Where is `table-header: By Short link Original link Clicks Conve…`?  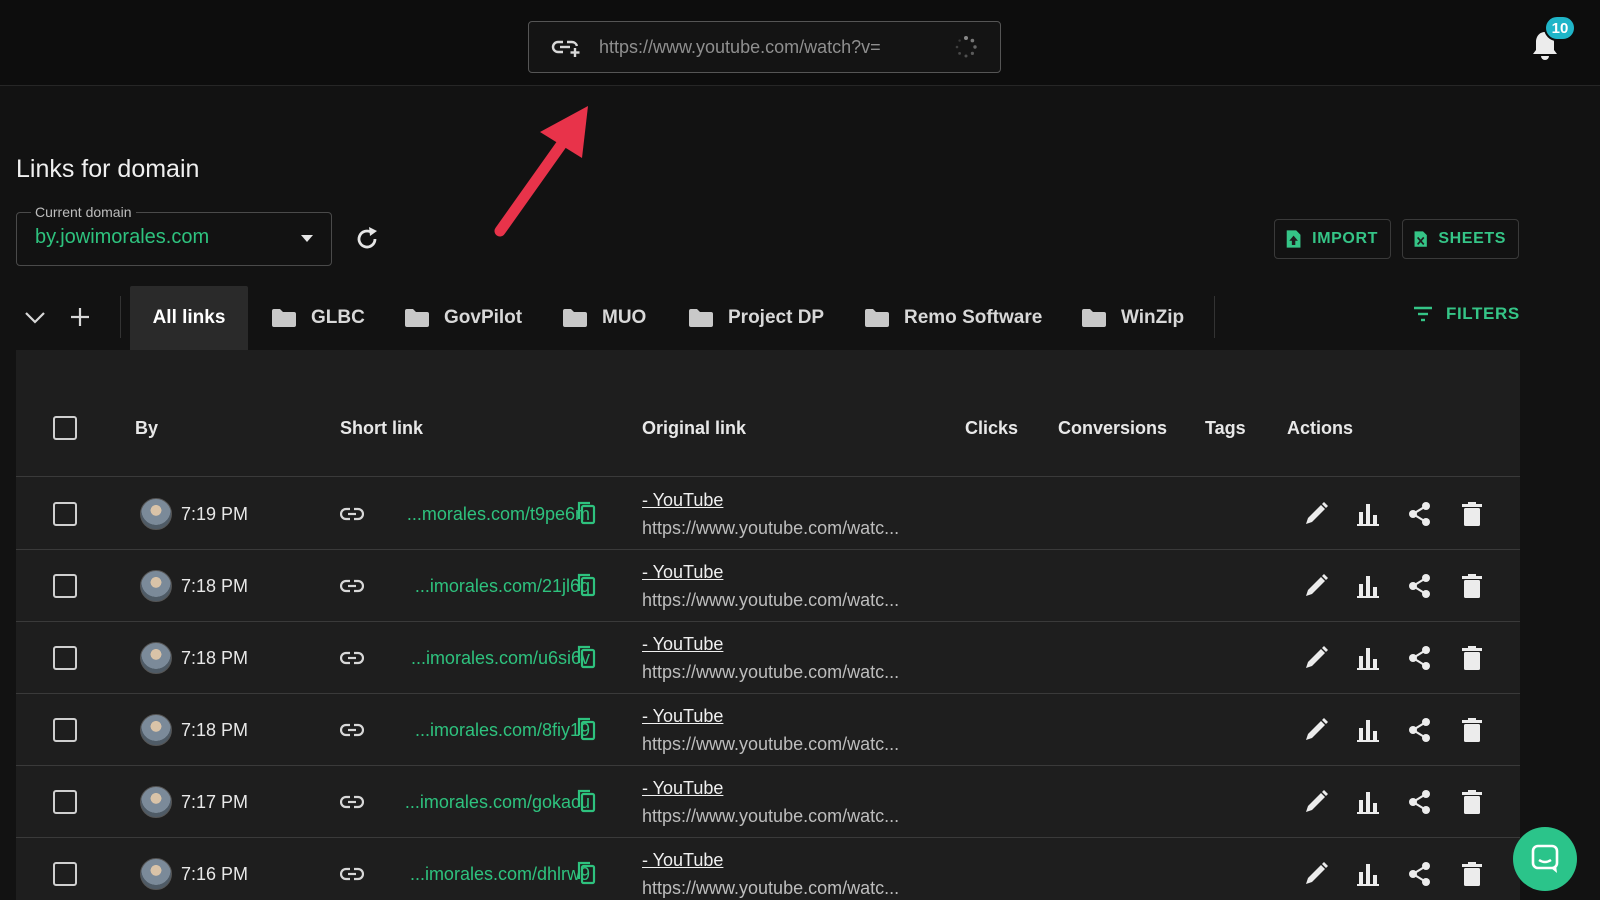
table-header: By Short link Original link Clicks Conve… is located at coordinates (768, 413).